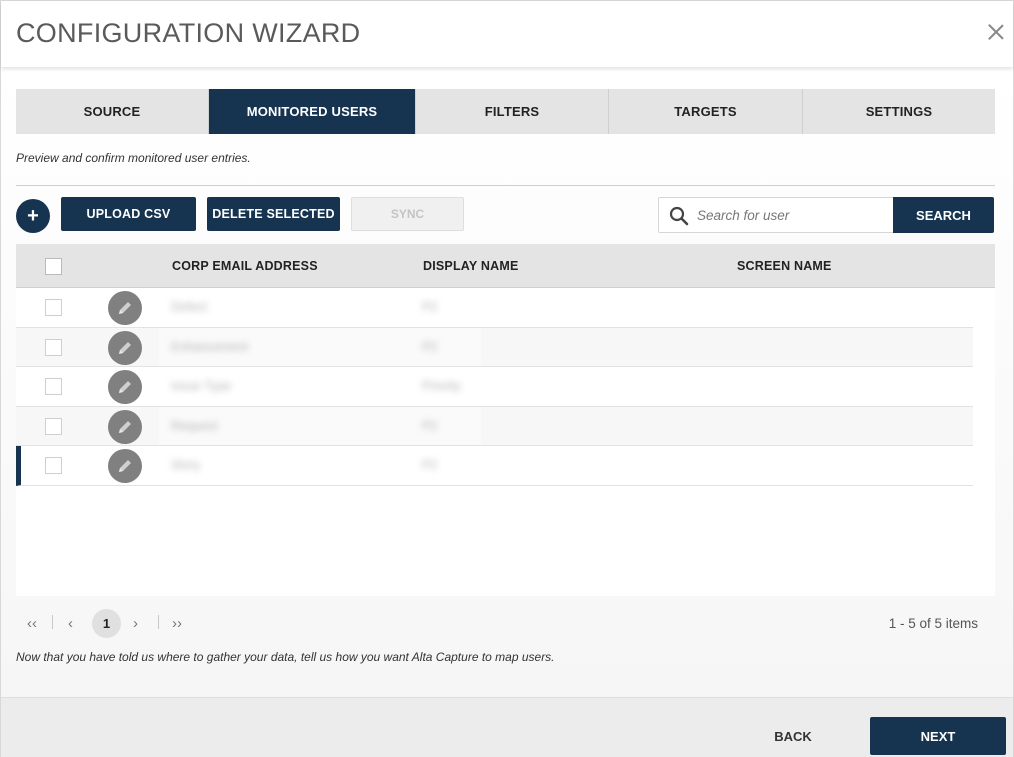 This screenshot has height=757, width=1014. Describe the element at coordinates (32, 623) in the screenshot. I see `first-page-button: ‹‹` at that location.